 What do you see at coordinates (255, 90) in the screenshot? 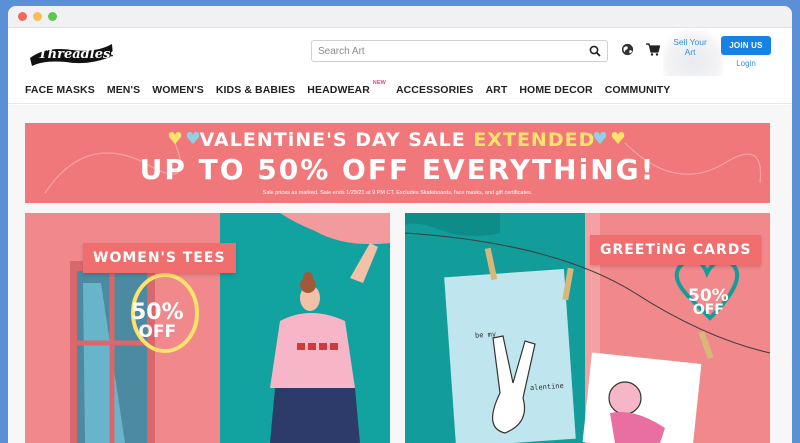
I see `nav-item-kids-babies: KIDS & BABIES` at bounding box center [255, 90].